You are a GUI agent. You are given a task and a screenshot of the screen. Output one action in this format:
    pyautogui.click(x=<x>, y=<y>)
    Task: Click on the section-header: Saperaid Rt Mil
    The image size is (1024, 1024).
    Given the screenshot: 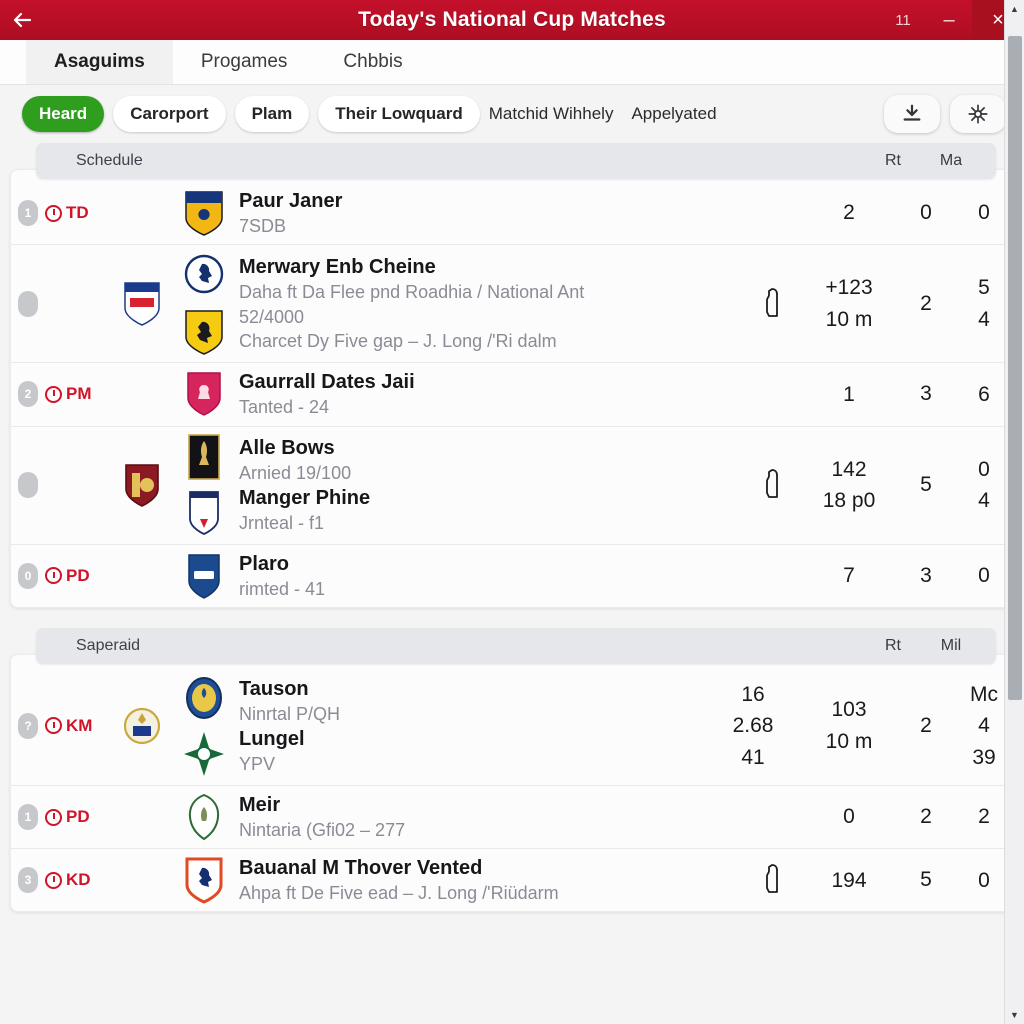 What is the action you would take?
    pyautogui.click(x=516, y=645)
    